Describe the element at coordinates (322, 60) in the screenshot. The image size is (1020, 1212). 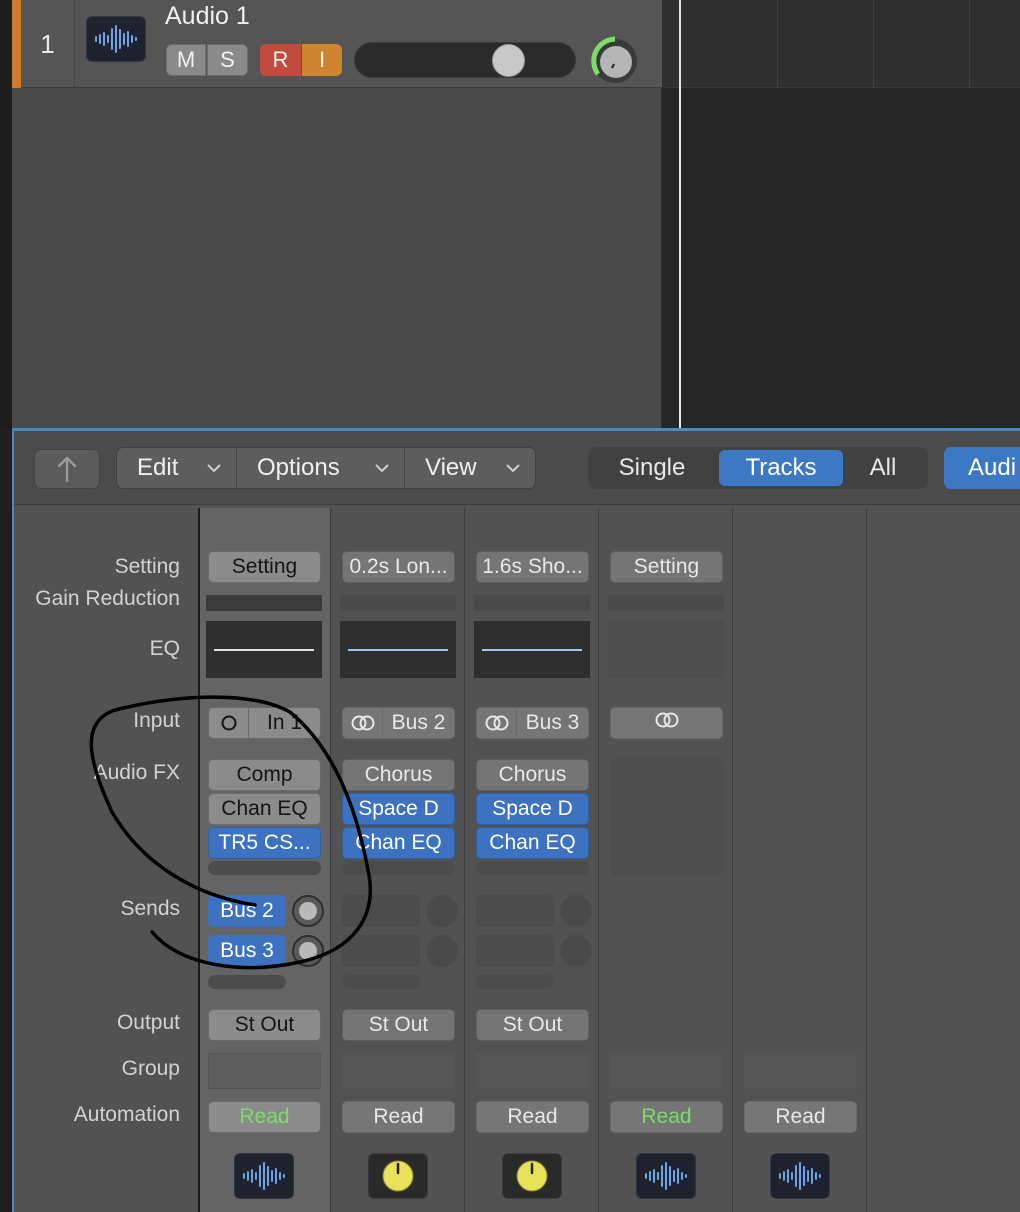
I see `input-monitoring-button: I` at that location.